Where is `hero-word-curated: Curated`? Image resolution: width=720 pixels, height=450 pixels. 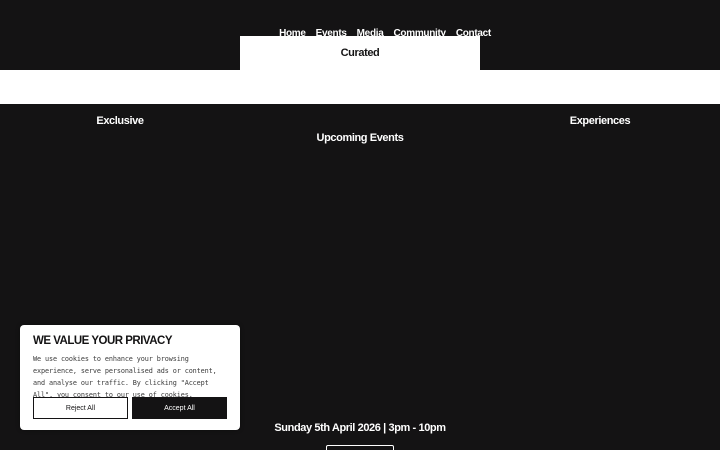 hero-word-curated: Curated is located at coordinates (360, 53).